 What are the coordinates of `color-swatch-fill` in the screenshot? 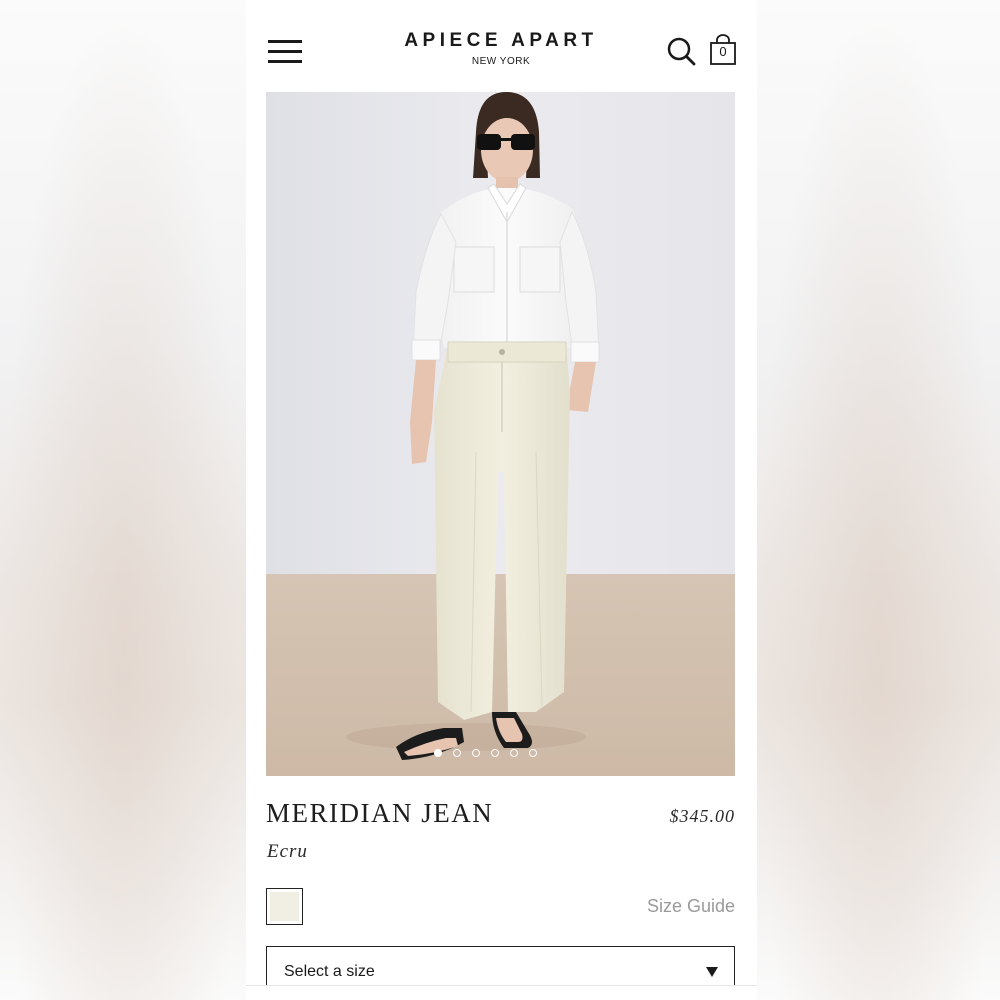 It's located at (284, 906).